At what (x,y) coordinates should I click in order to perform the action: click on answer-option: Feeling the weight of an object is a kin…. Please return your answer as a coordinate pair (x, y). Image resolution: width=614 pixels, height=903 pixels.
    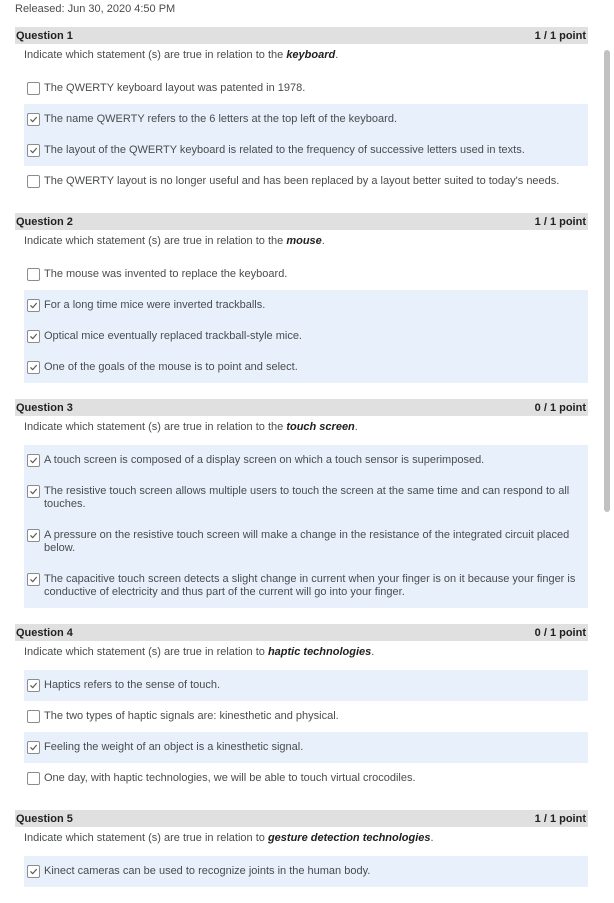
    Looking at the image, I should click on (306, 747).